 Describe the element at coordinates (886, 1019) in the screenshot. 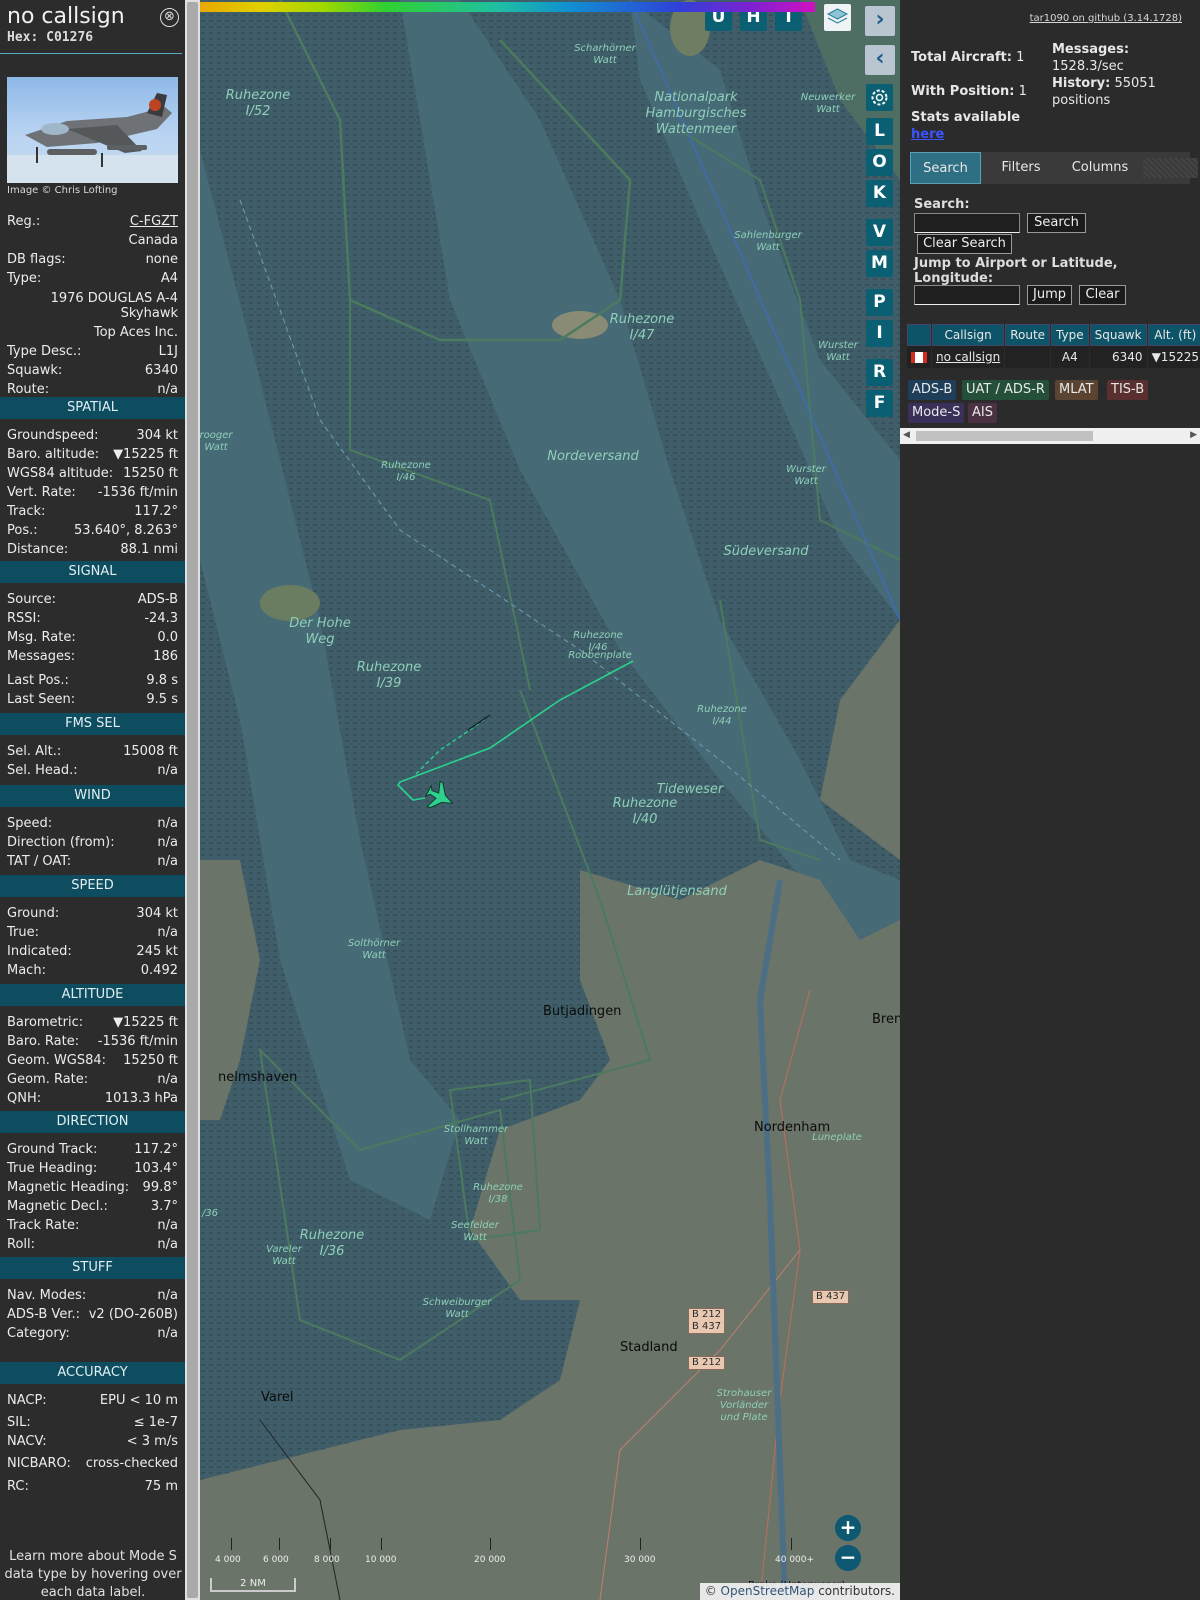

I see `map-label: Bren` at that location.